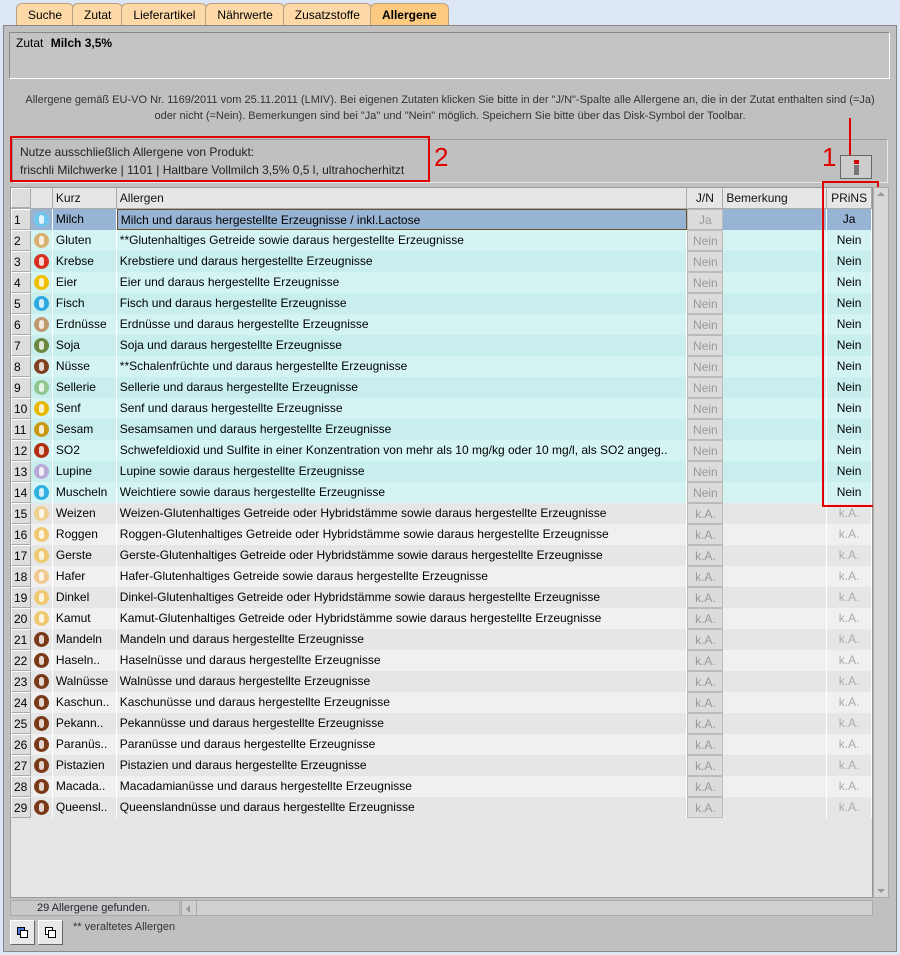  I want to click on select-all-button, so click(22, 932).